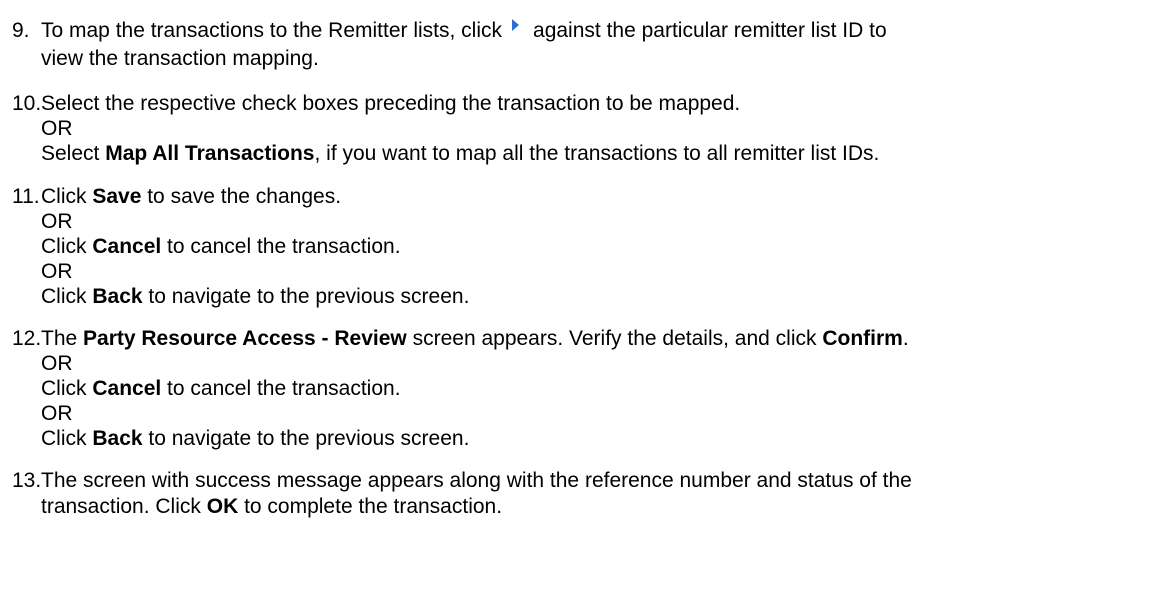 Image resolution: width=1168 pixels, height=592 pixels. Describe the element at coordinates (241, 196) in the screenshot. I see `step-text: to save the changes.` at that location.